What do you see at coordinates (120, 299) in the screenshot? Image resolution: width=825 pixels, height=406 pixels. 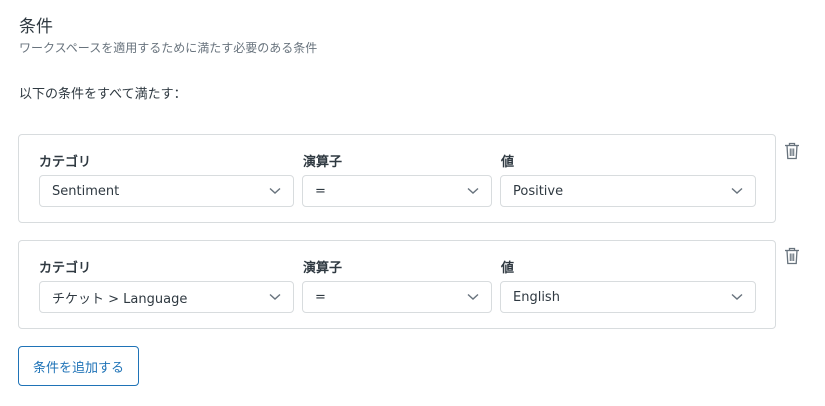 I see `category-select-value: チケット > Language` at bounding box center [120, 299].